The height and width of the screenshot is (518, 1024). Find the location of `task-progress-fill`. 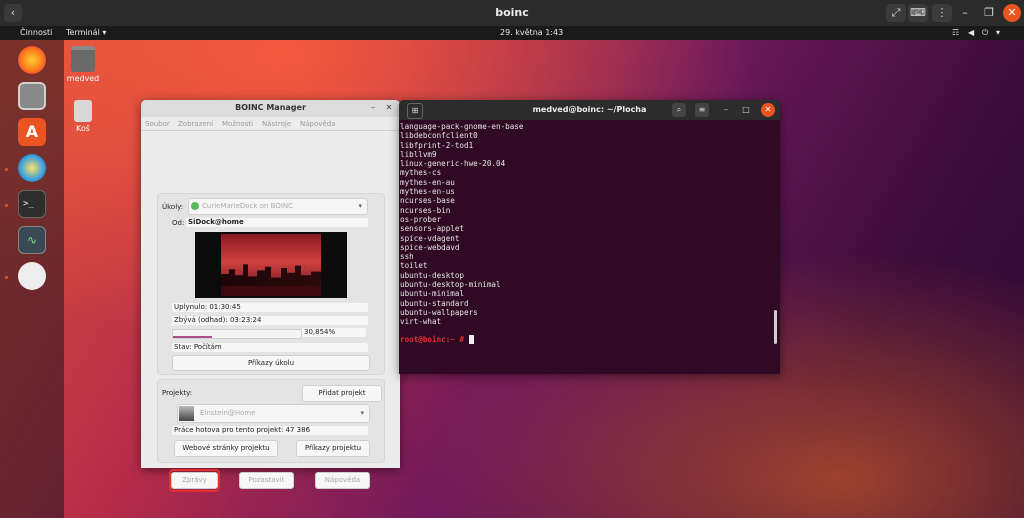

task-progress-fill is located at coordinates (193, 337).